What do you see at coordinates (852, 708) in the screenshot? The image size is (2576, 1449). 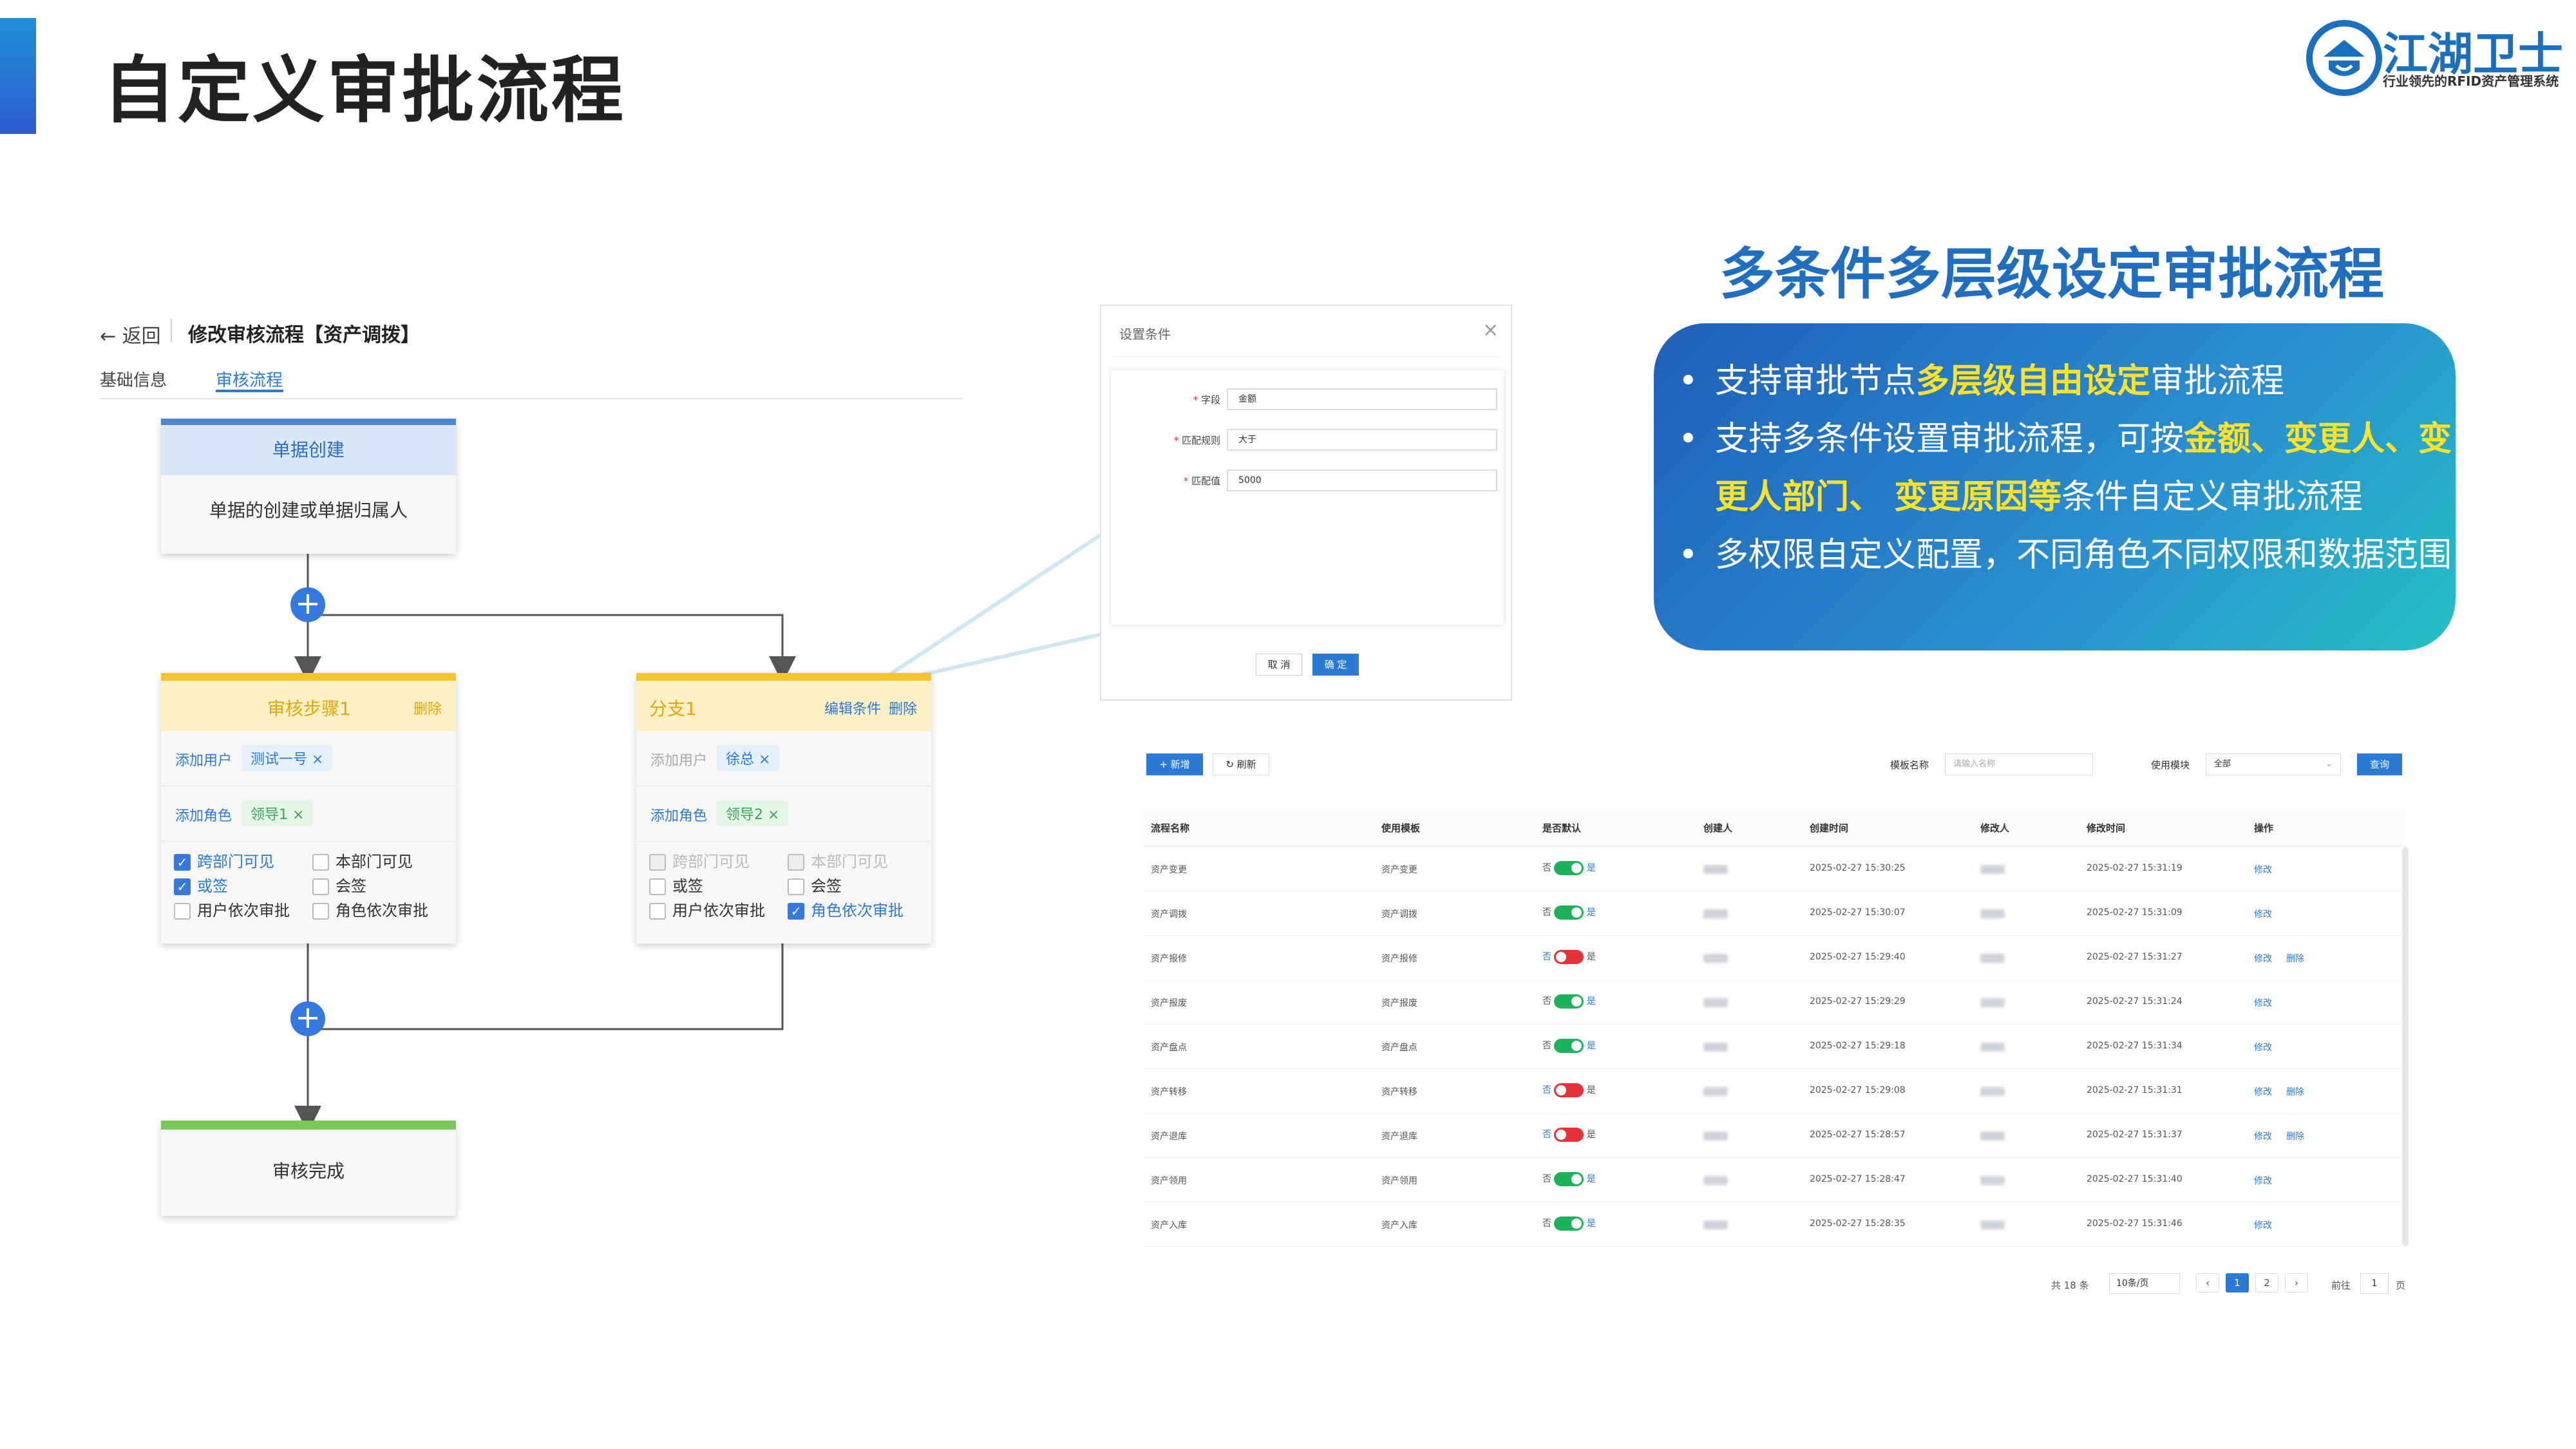 I see `edit-condition-link: 编辑条件` at bounding box center [852, 708].